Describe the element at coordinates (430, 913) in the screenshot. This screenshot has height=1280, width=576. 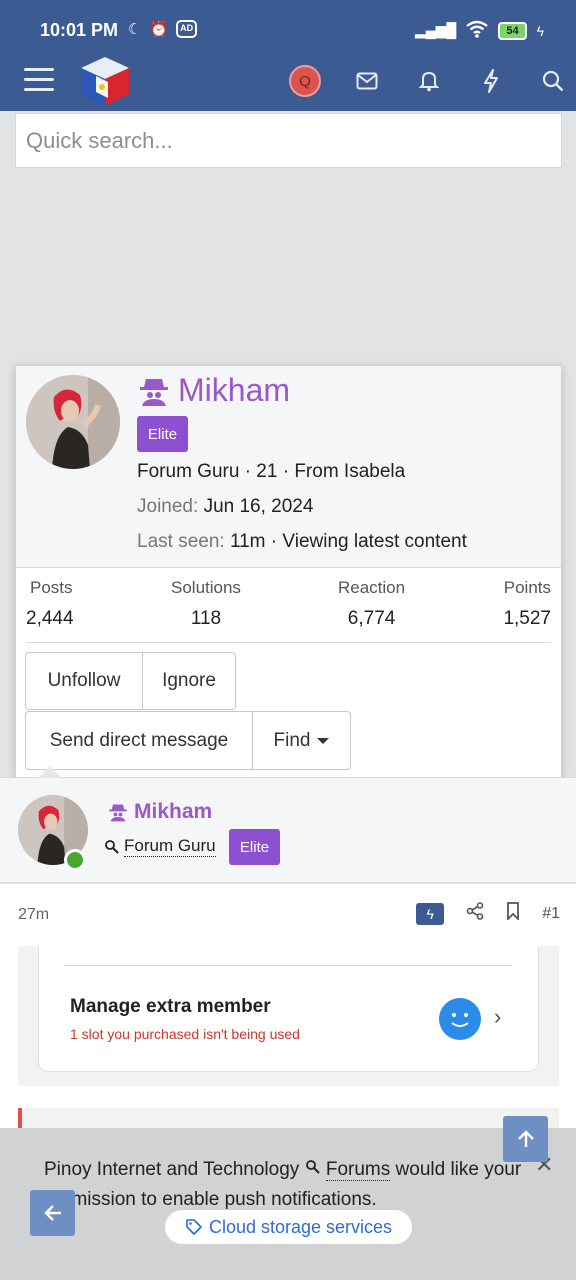
I see `bolt-icon: ϟ` at that location.